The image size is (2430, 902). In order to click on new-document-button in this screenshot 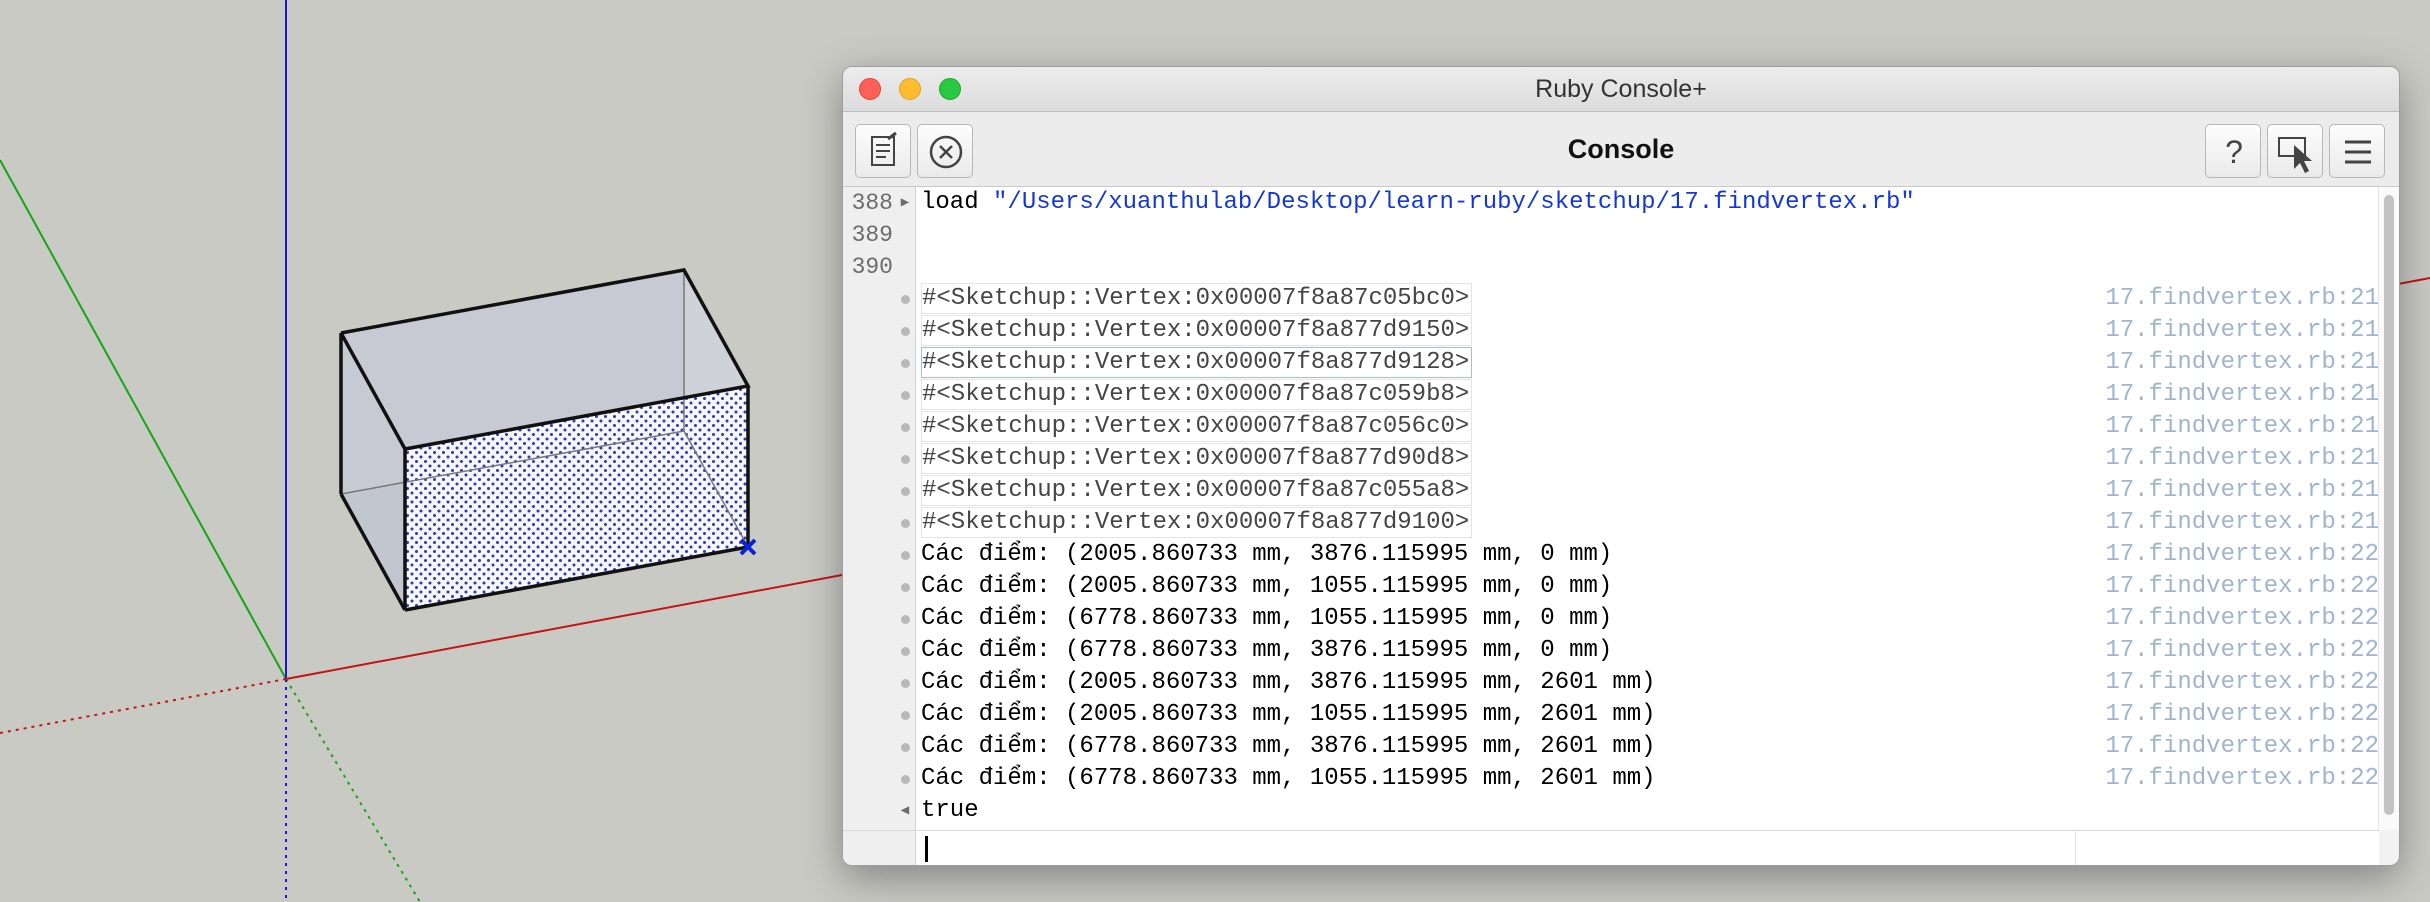, I will do `click(883, 151)`.